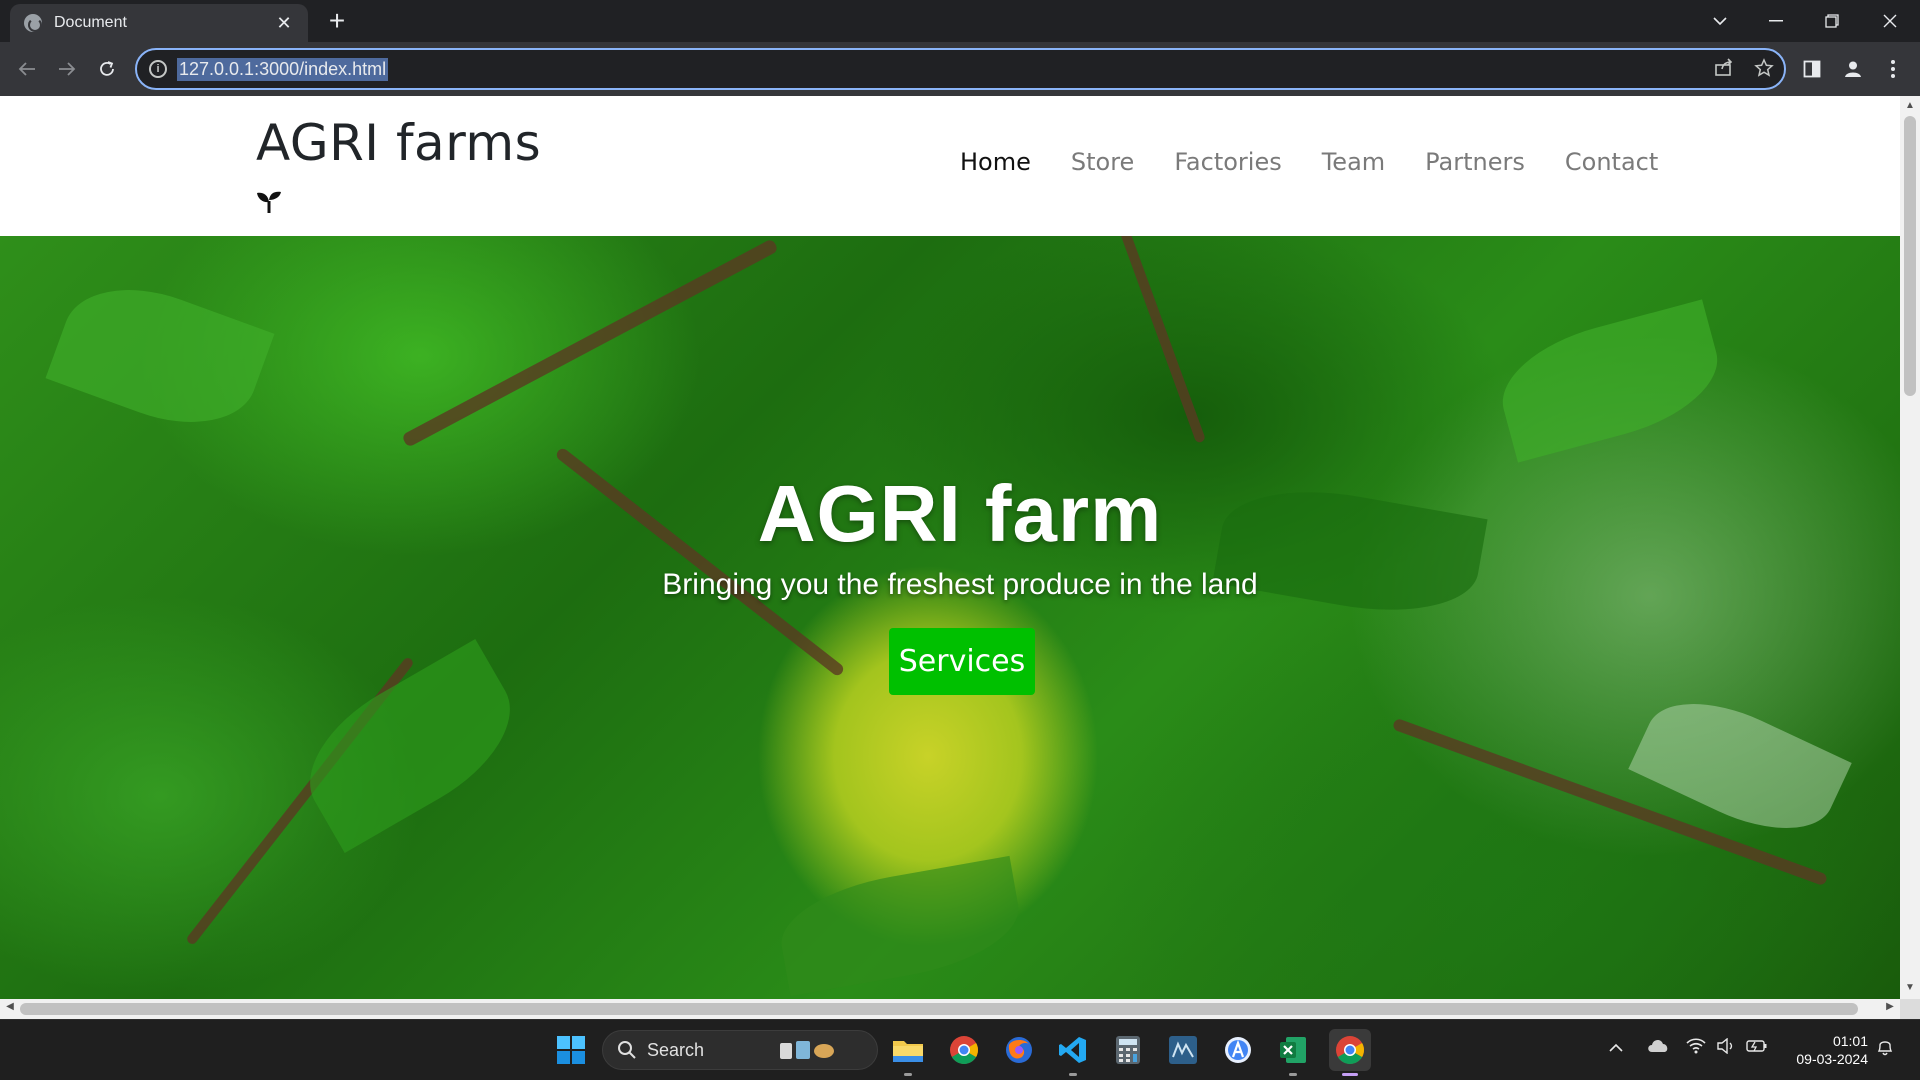  Describe the element at coordinates (1128, 1050) in the screenshot. I see `calculator-icon` at that location.